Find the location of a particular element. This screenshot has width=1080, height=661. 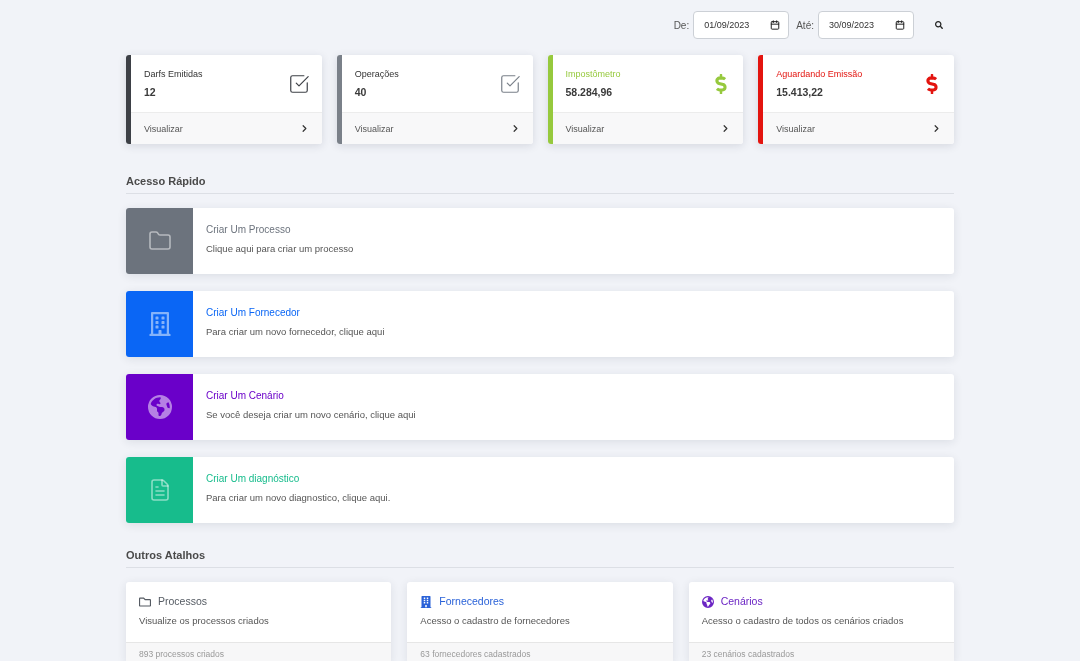

card-title: Criar Um Fornecedor is located at coordinates (253, 312).